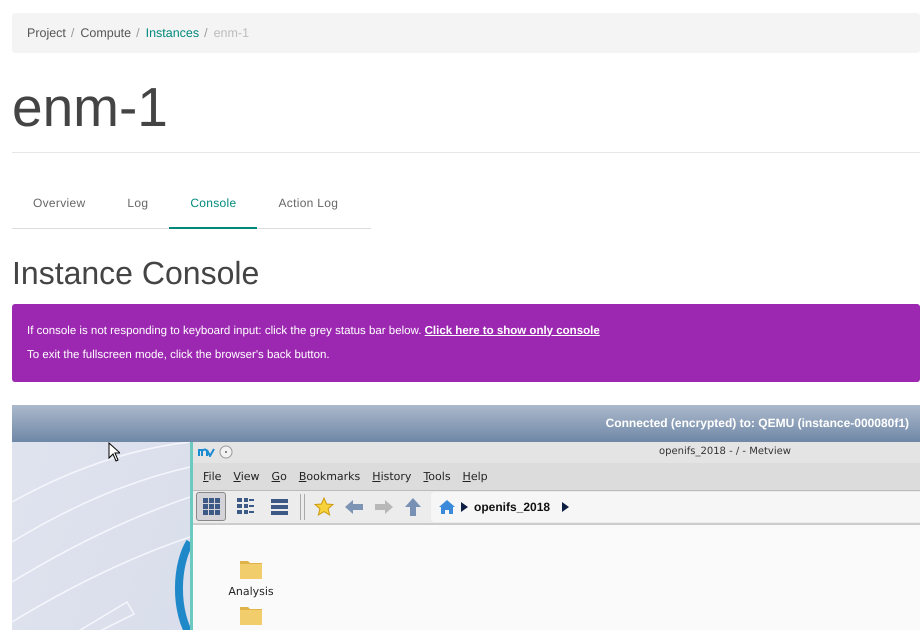  What do you see at coordinates (226, 452) in the screenshot?
I see `window-menu-button-icon` at bounding box center [226, 452].